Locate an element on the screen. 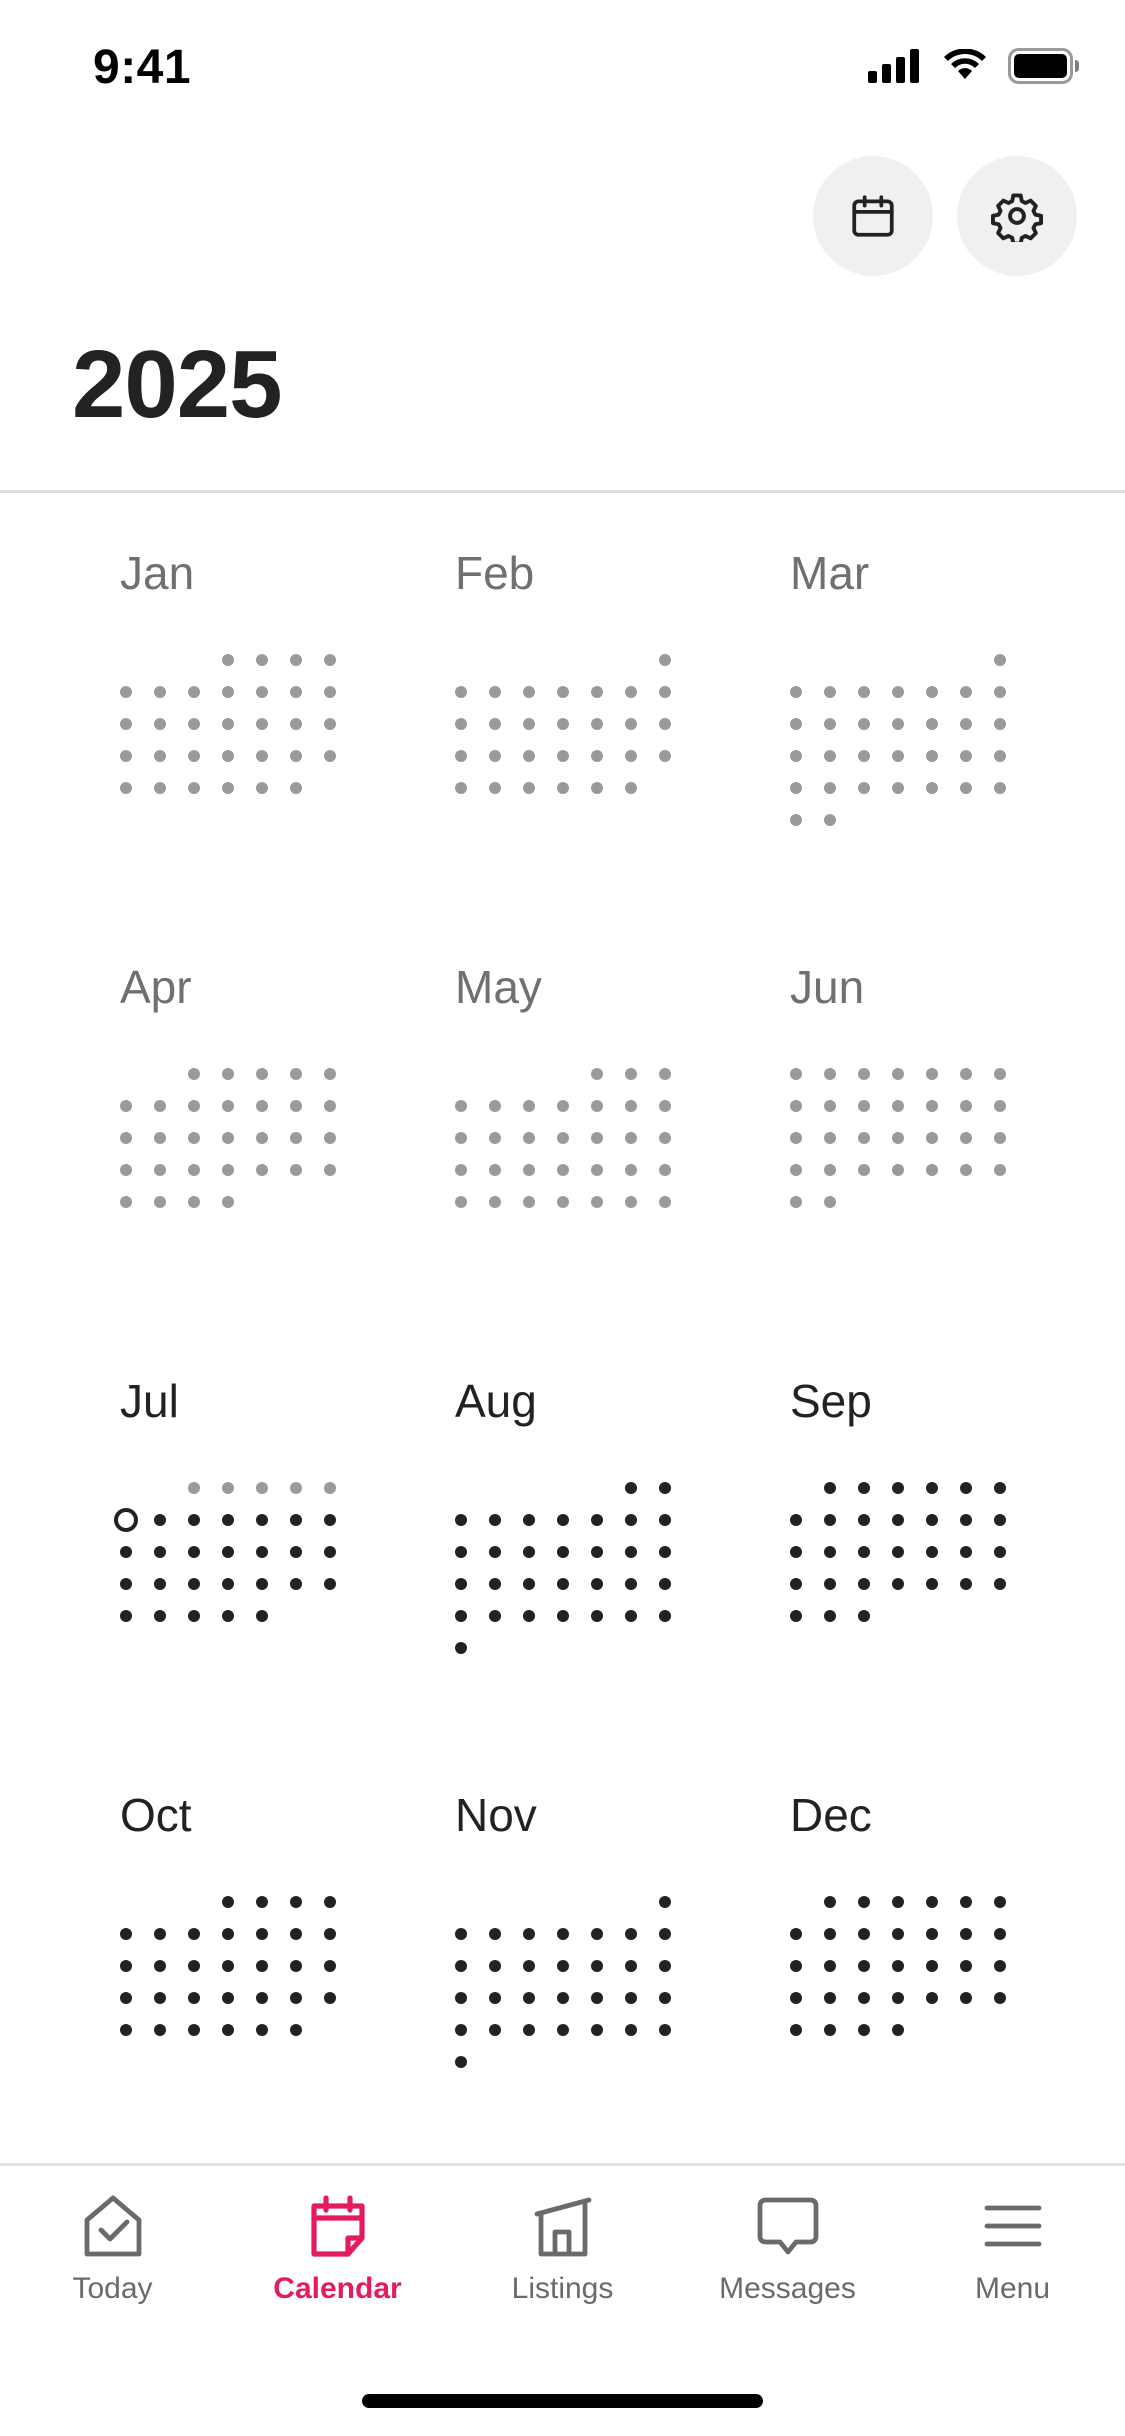 The height and width of the screenshot is (2436, 1125). month-aug: Aug is located at coordinates (605, 1488).